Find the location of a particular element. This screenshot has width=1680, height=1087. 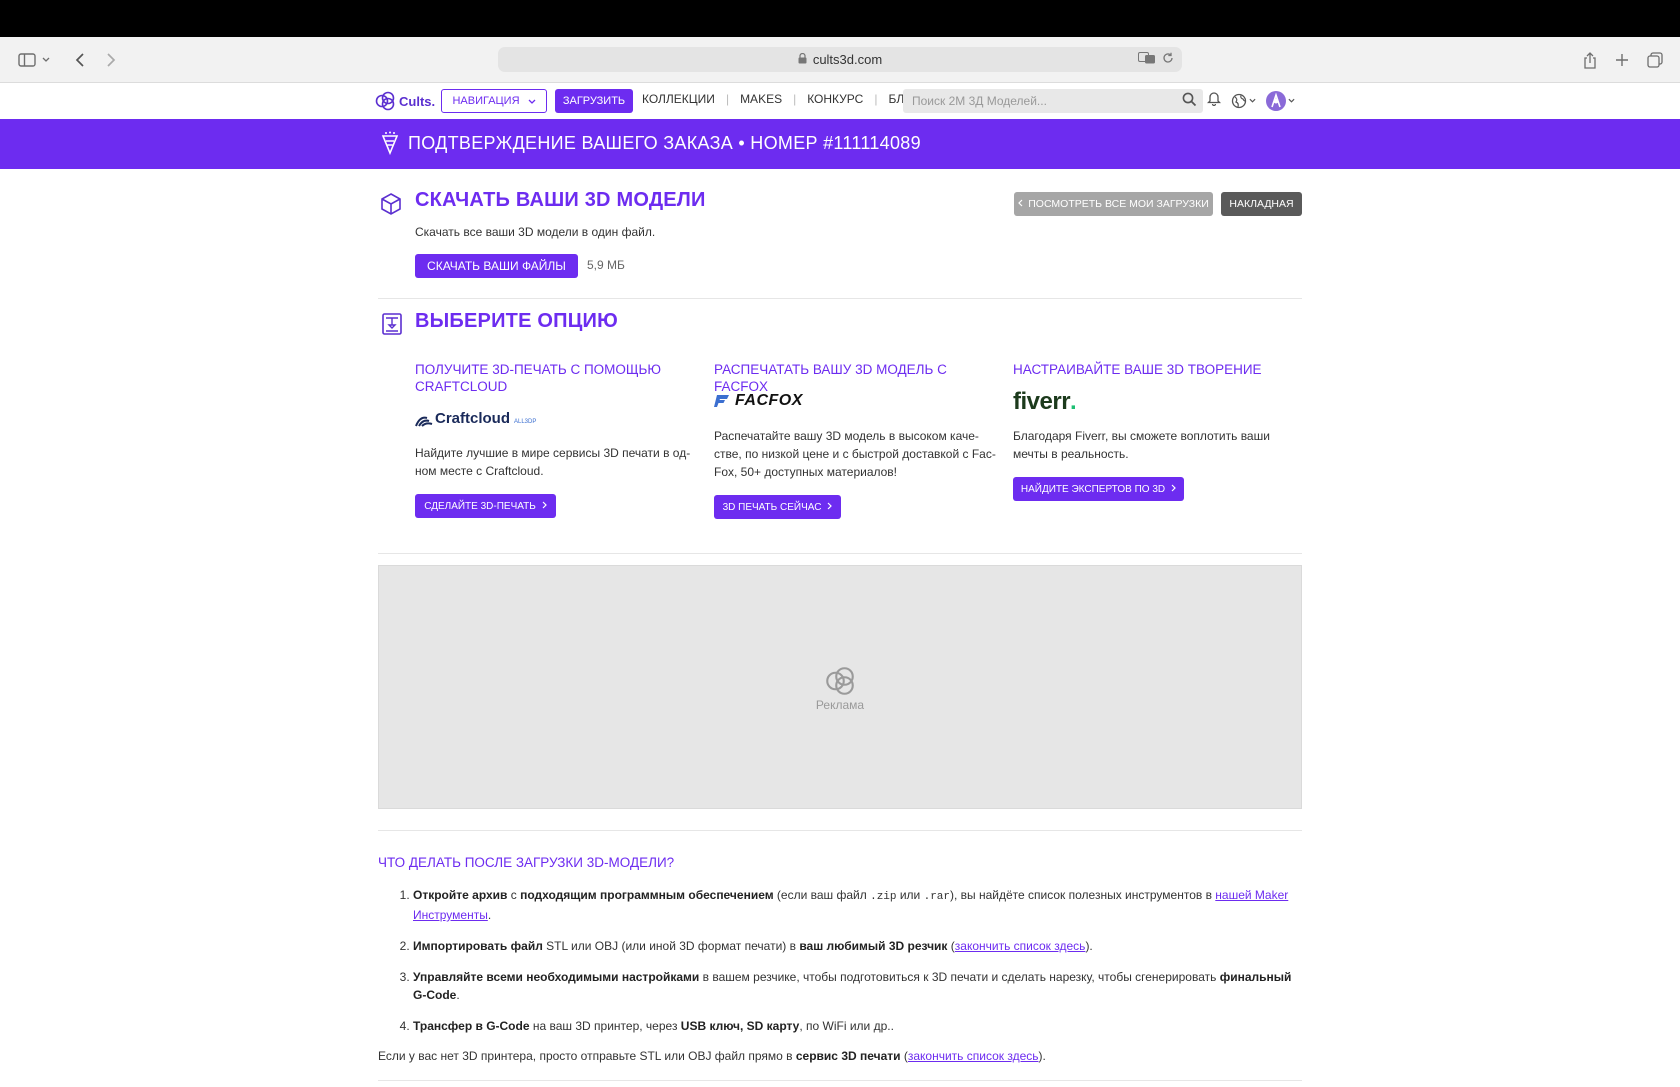

share-icon is located at coordinates (1590, 60).